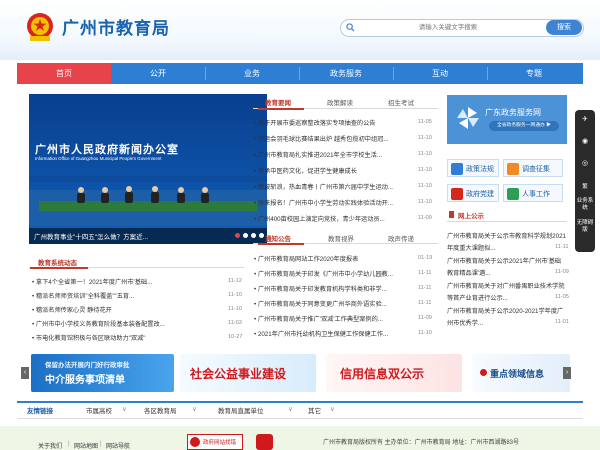 The width and height of the screenshot is (600, 450). Describe the element at coordinates (513, 194) in the screenshot. I see `personnel-icon` at that location.